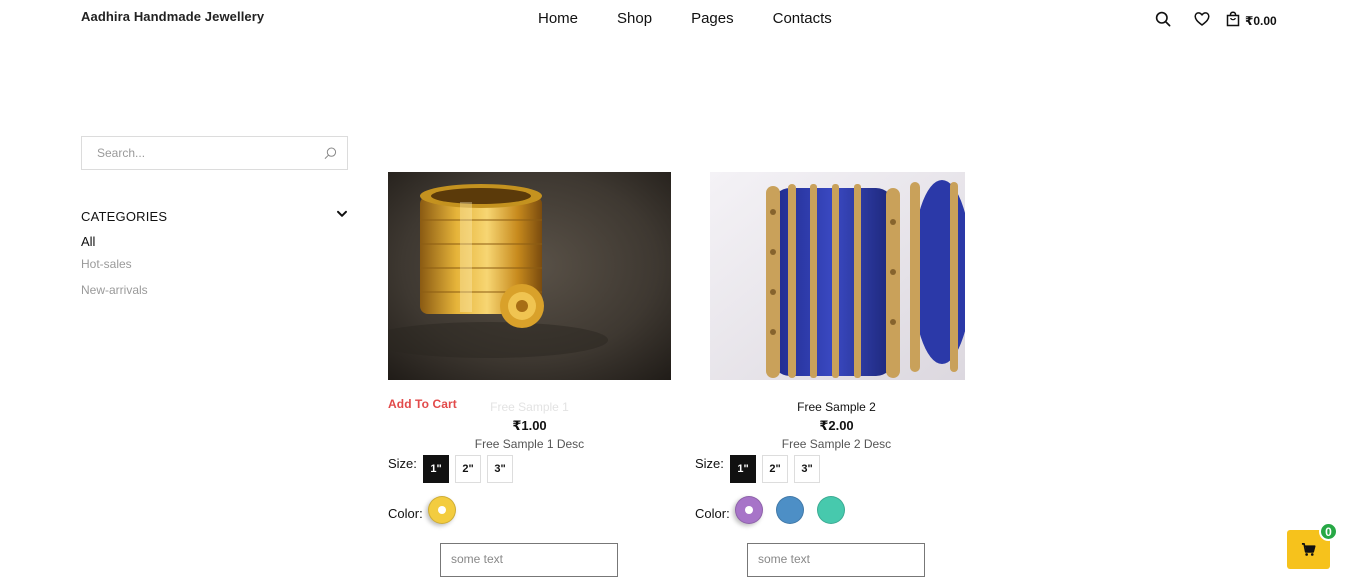 This screenshot has width=1366, height=583. I want to click on categories-header: CATEGORIES, so click(214, 216).